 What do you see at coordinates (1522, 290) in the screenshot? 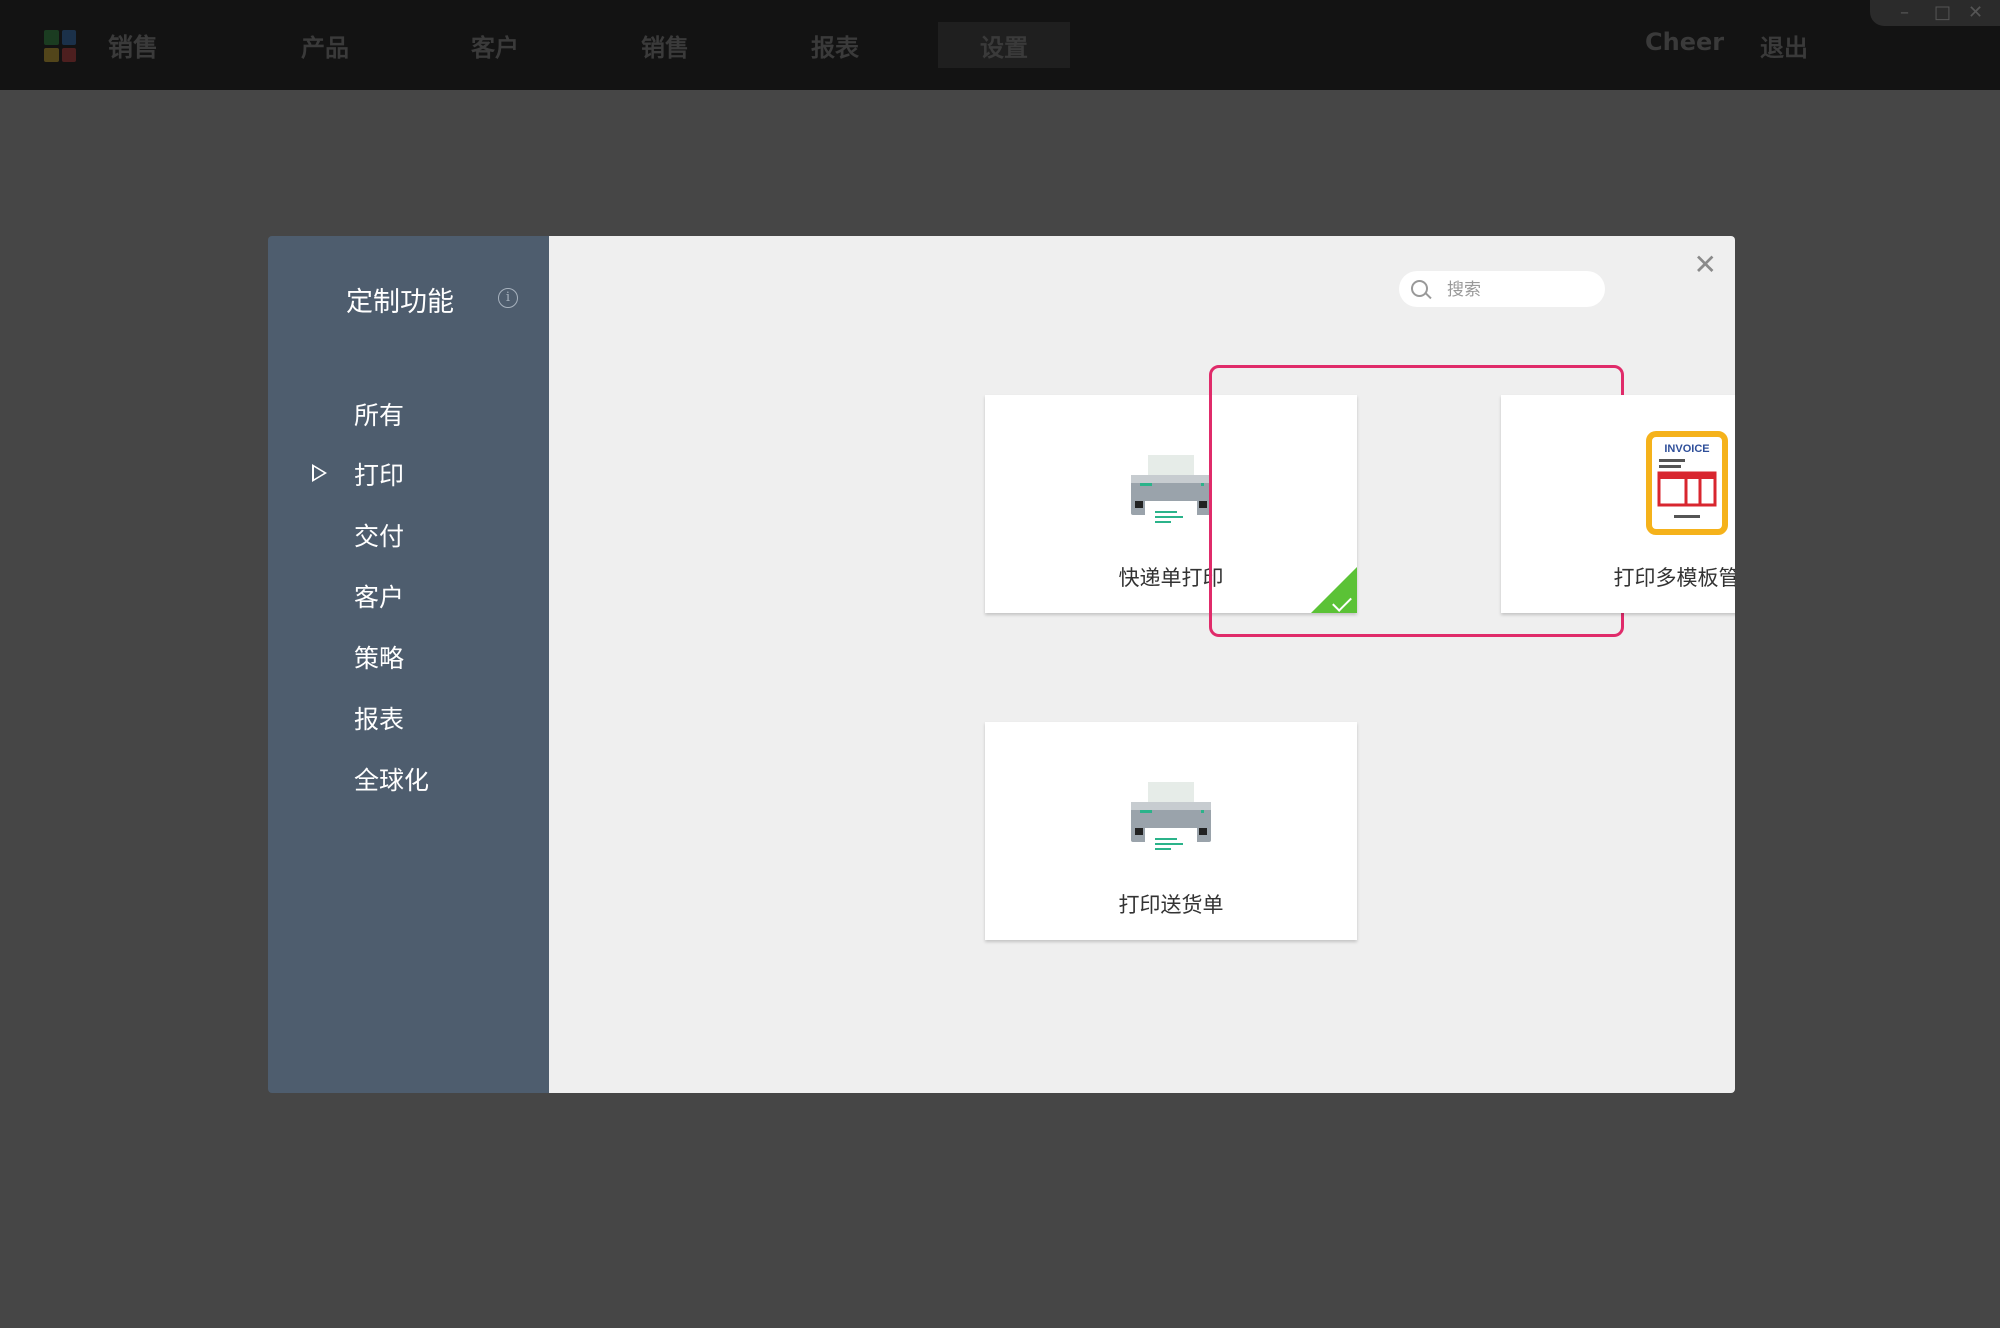
I see `search-input` at bounding box center [1522, 290].